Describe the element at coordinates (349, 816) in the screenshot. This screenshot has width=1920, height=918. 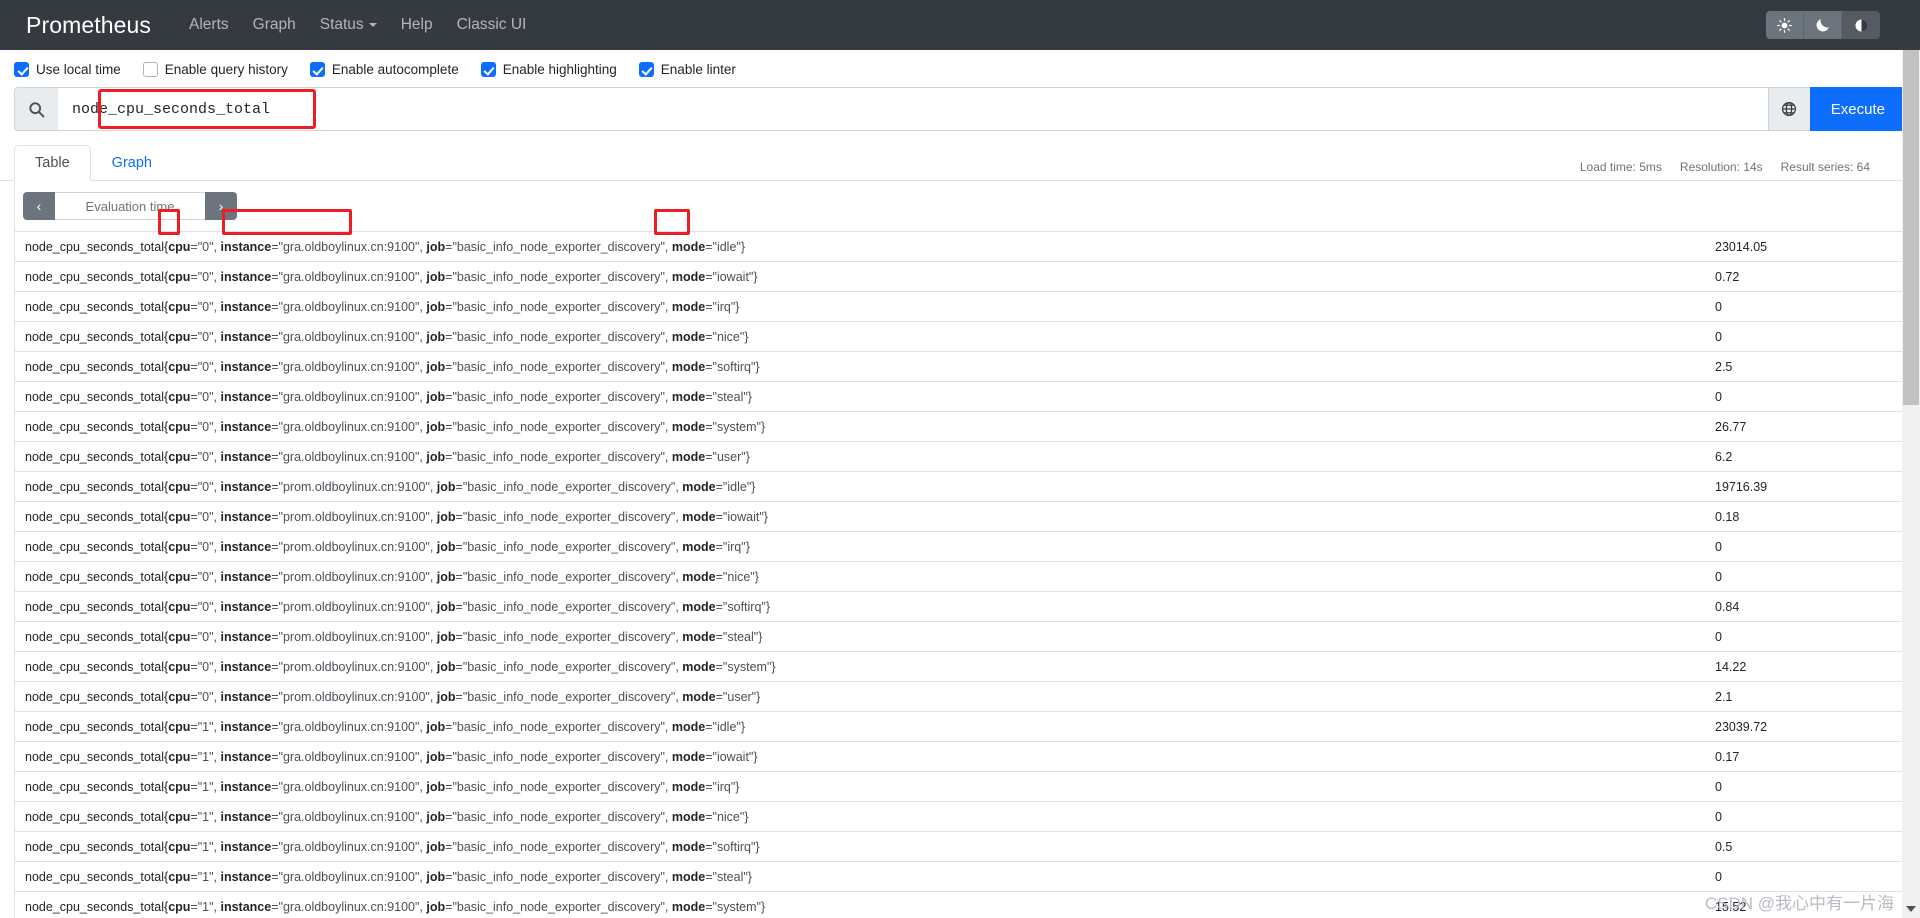
I see `label-value-instance: ="gra.oldboylinux.cn:9100",` at that location.